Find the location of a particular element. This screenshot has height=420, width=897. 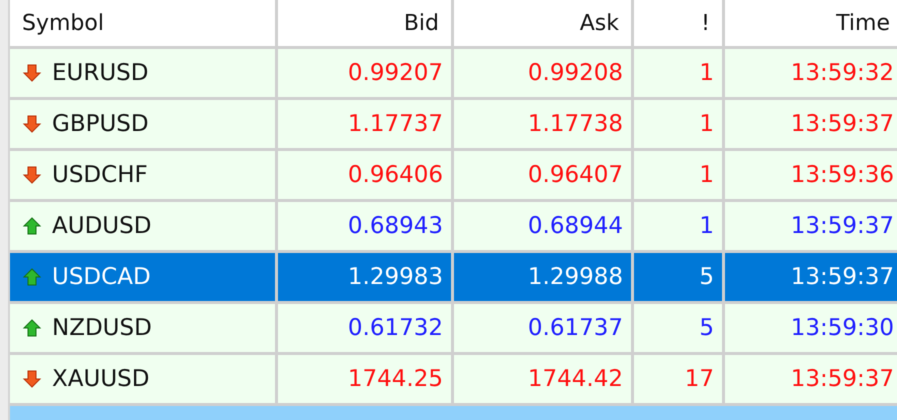

ask-cell: 0.96407 is located at coordinates (542, 175).